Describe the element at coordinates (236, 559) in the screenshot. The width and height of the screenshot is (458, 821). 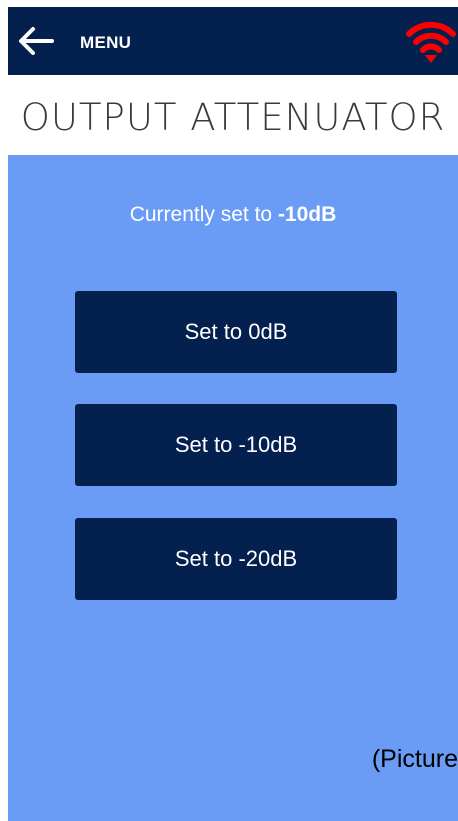
I see `set-minus-20db-button: Set to -20dB` at that location.